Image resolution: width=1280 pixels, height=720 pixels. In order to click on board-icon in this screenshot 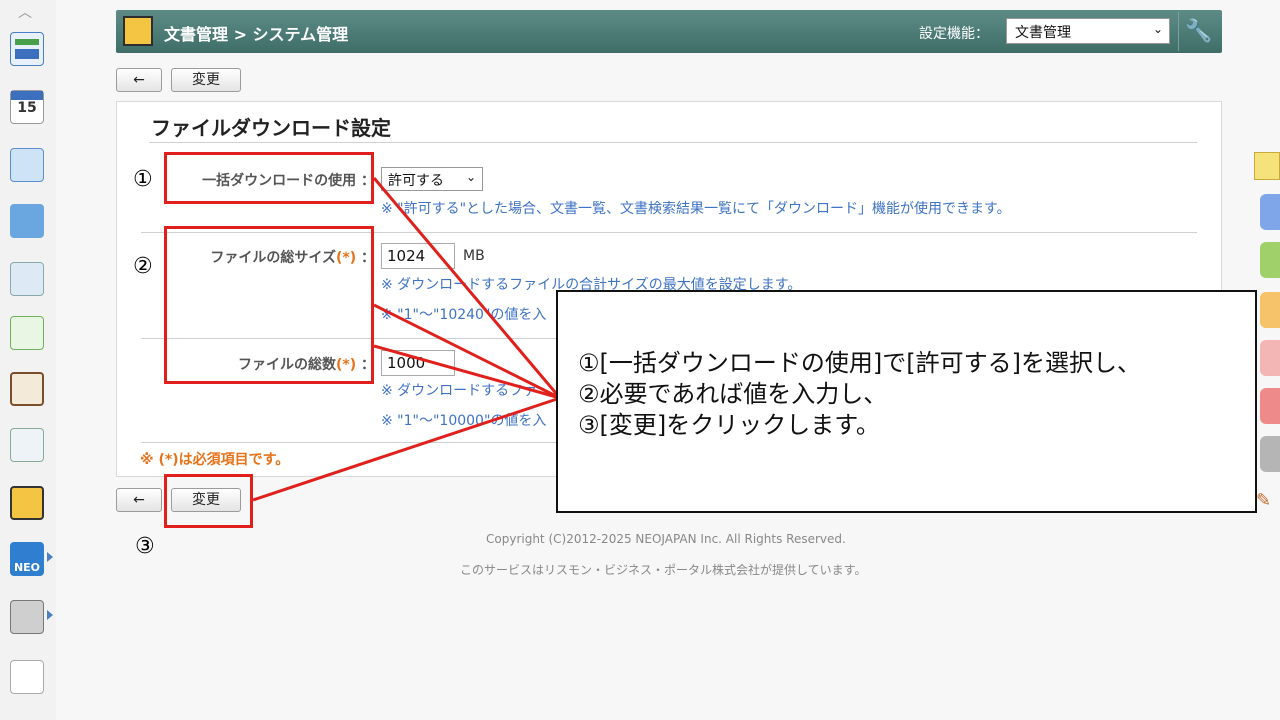, I will do `click(27, 445)`.